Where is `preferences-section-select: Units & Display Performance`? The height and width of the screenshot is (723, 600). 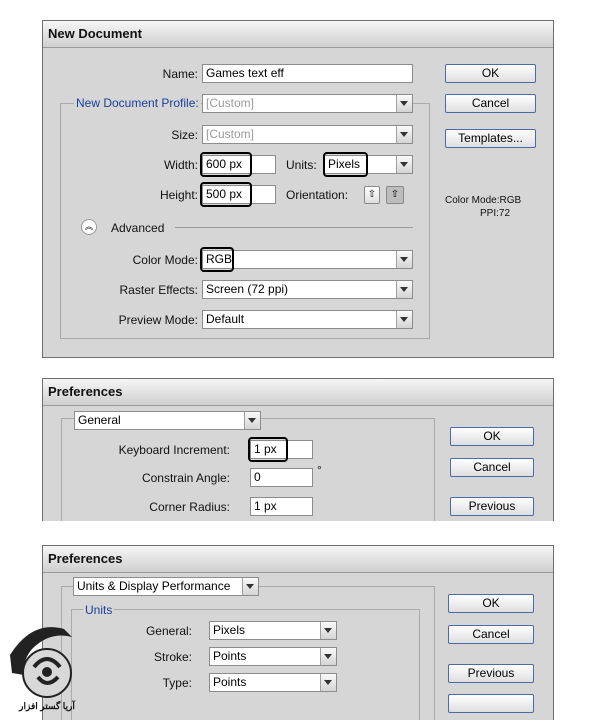
preferences-section-select: Units & Display Performance is located at coordinates (166, 586).